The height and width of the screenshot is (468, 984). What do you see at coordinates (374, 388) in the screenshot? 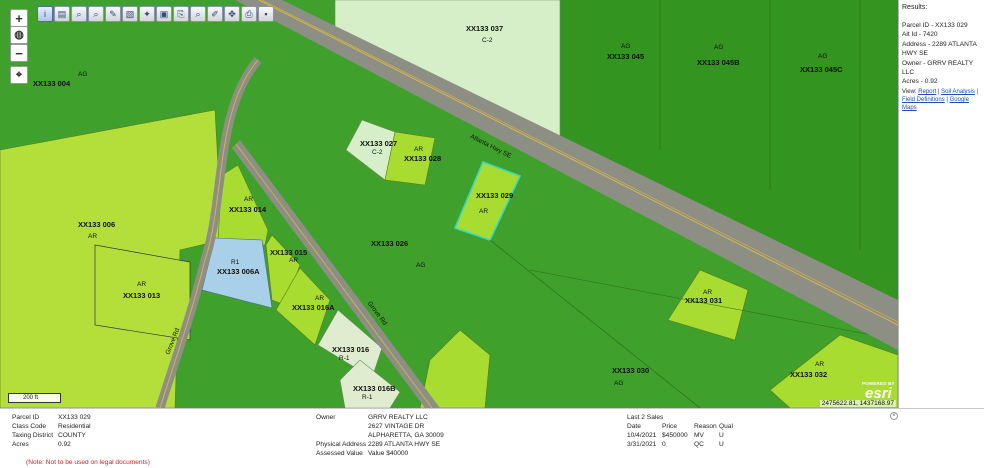
I see `parcel-label: XX133 016B` at bounding box center [374, 388].